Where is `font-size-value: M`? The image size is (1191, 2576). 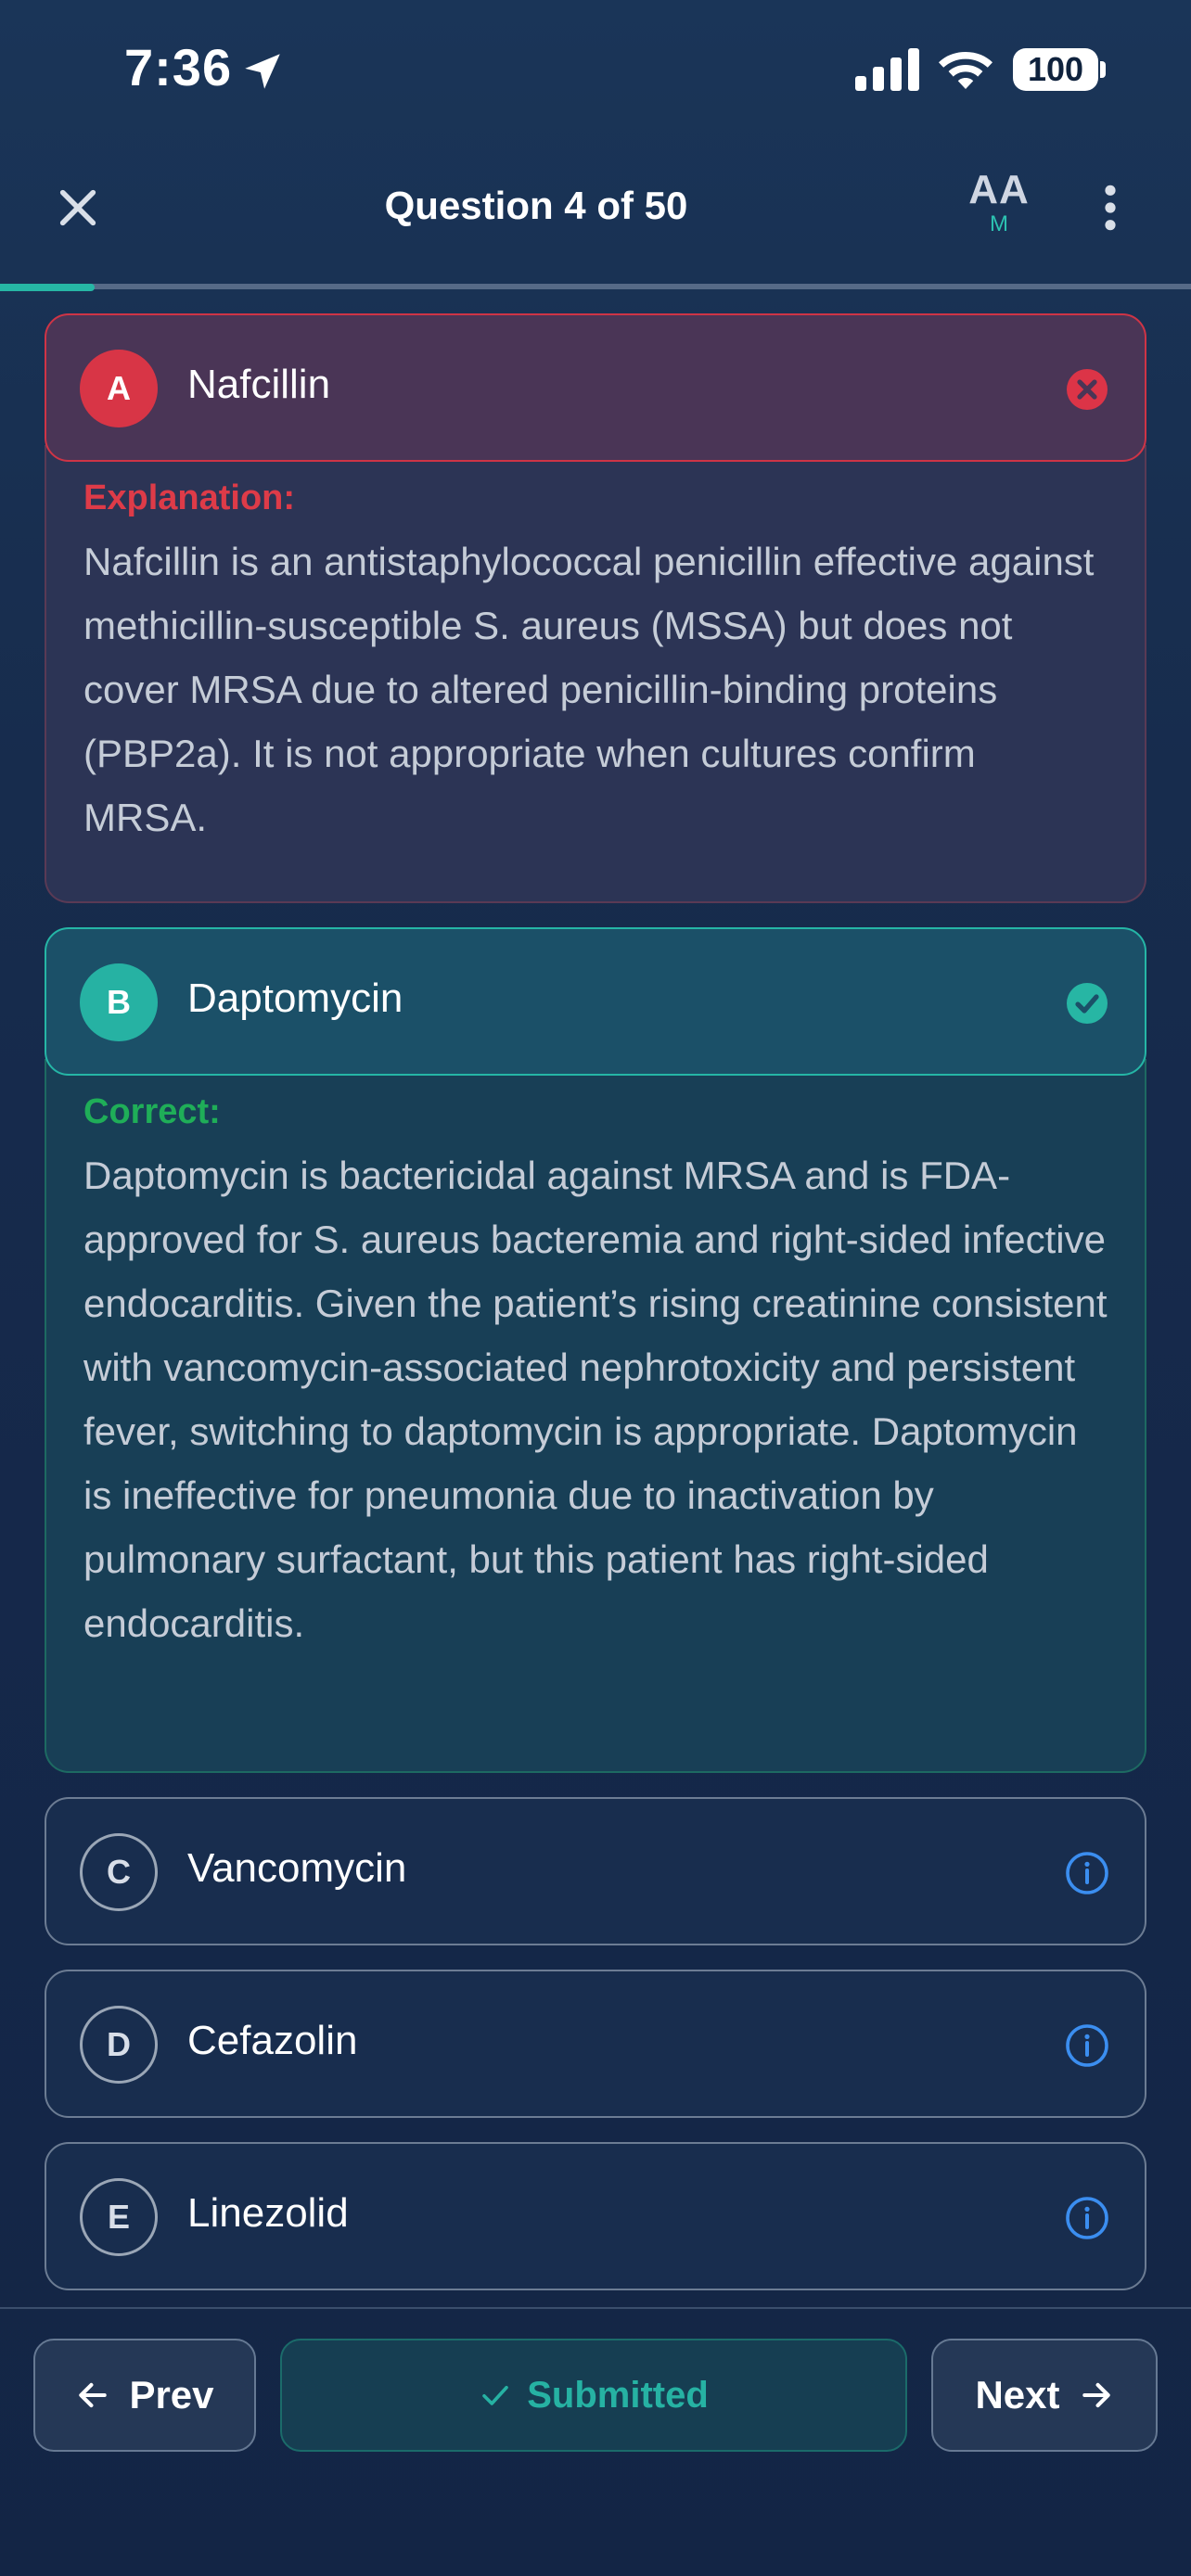 font-size-value: M is located at coordinates (999, 223).